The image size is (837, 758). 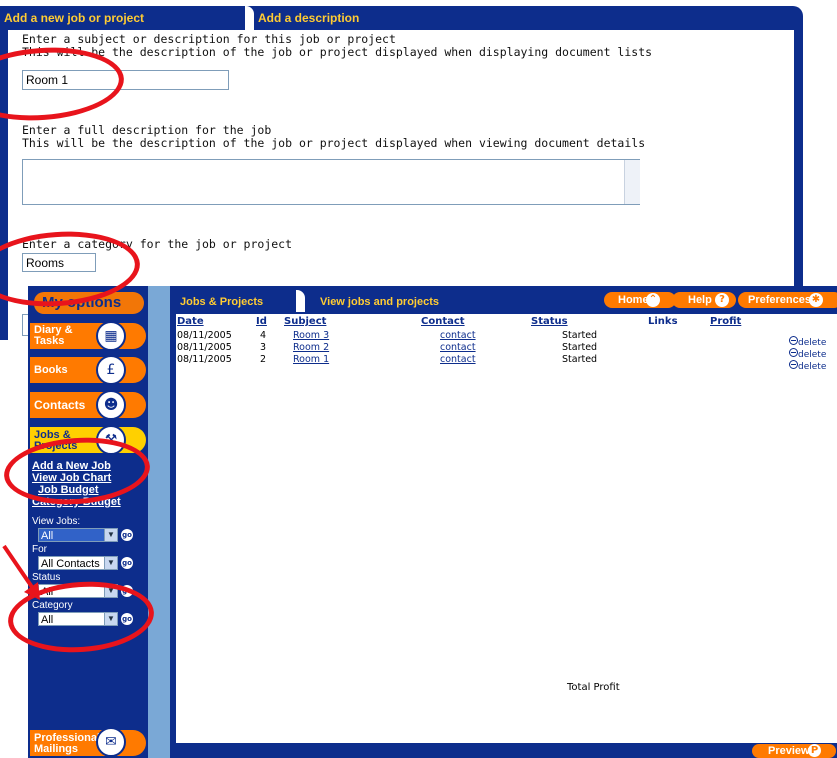 I want to click on menu-books: Books, so click(x=88, y=370).